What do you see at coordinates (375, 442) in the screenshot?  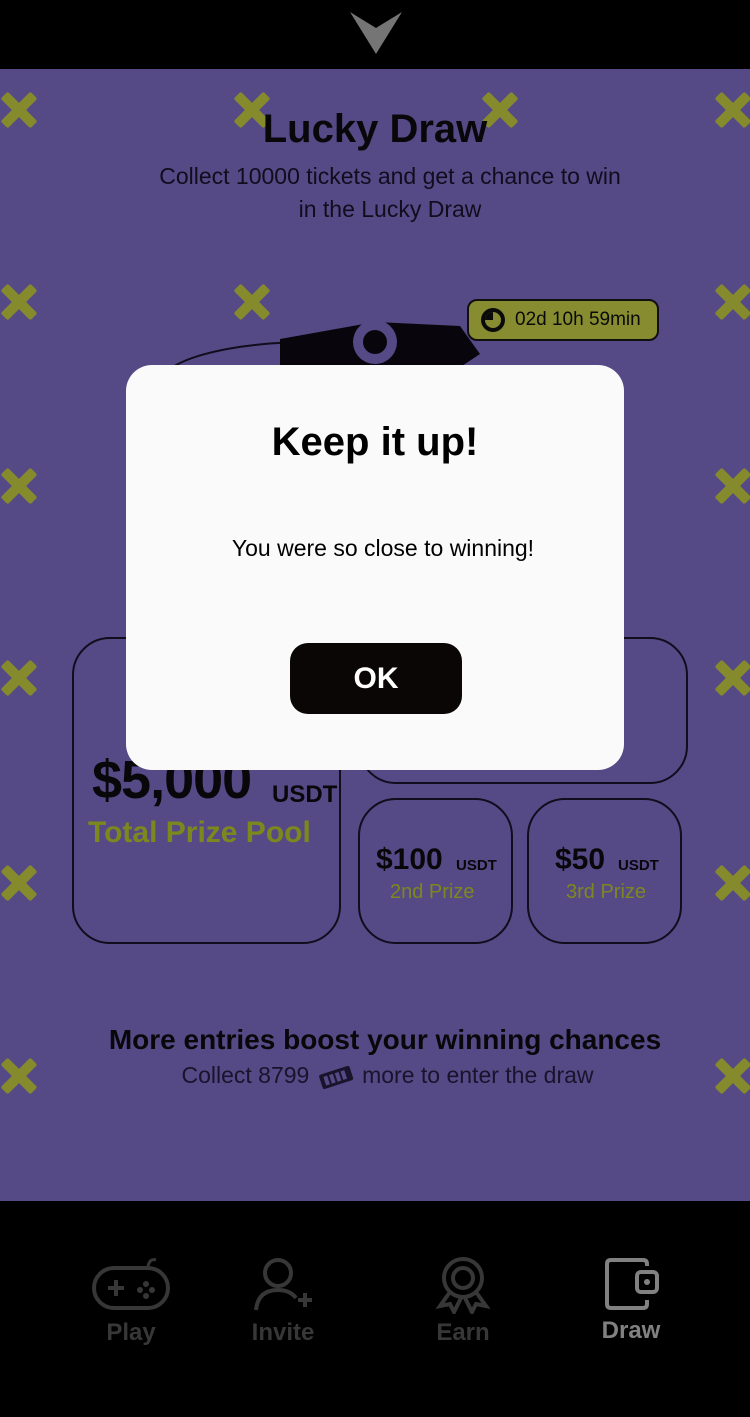 I see `dialog-title: Keep it up!` at bounding box center [375, 442].